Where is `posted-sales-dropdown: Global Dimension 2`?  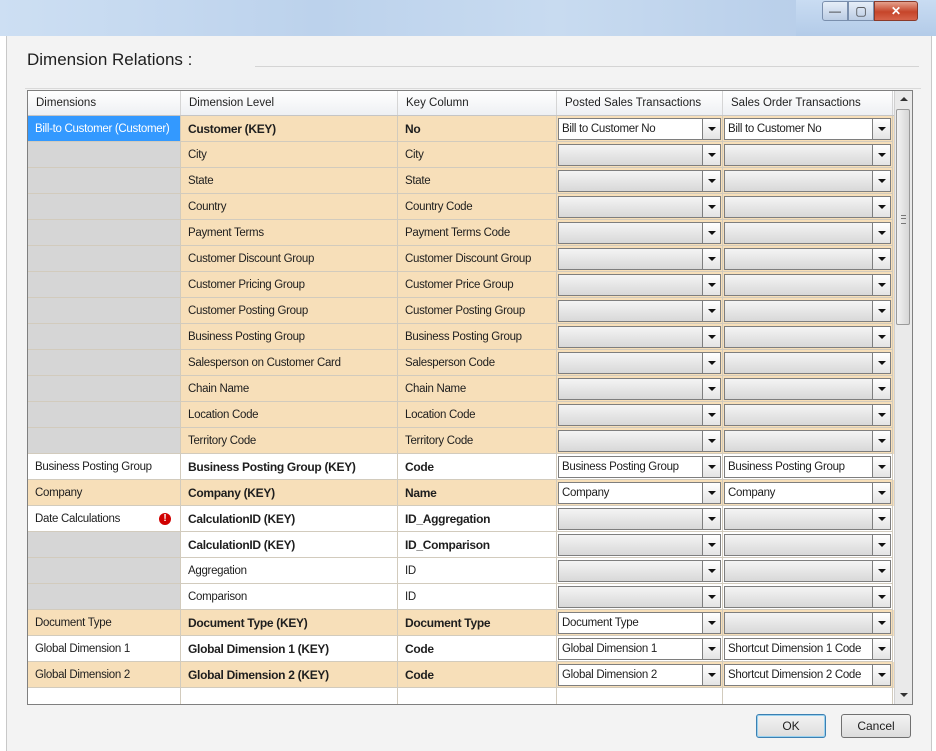
posted-sales-dropdown: Global Dimension 2 is located at coordinates (639, 675).